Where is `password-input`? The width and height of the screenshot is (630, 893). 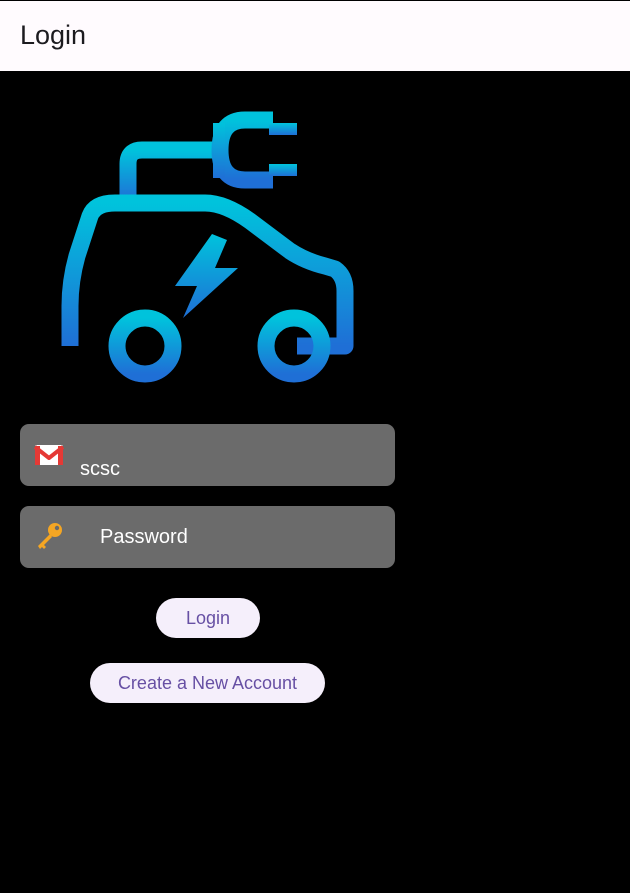 password-input is located at coordinates (240, 537).